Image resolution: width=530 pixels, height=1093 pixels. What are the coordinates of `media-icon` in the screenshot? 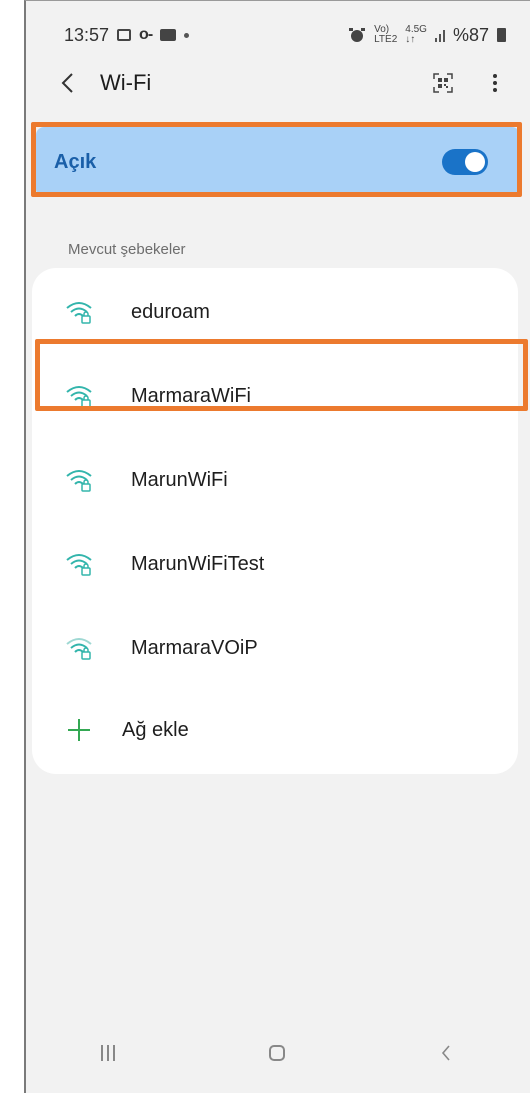 It's located at (168, 35).